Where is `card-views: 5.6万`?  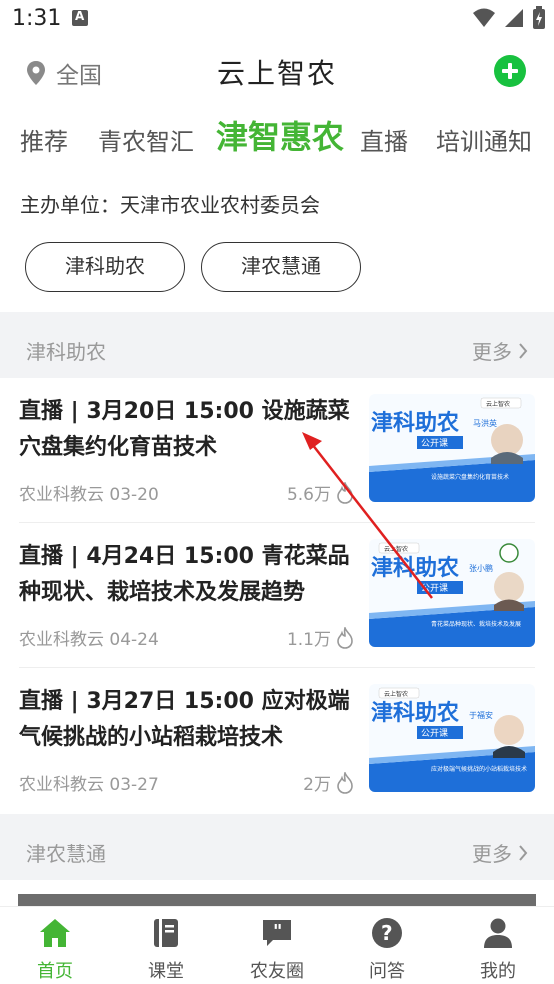
card-views: 5.6万 is located at coordinates (320, 492).